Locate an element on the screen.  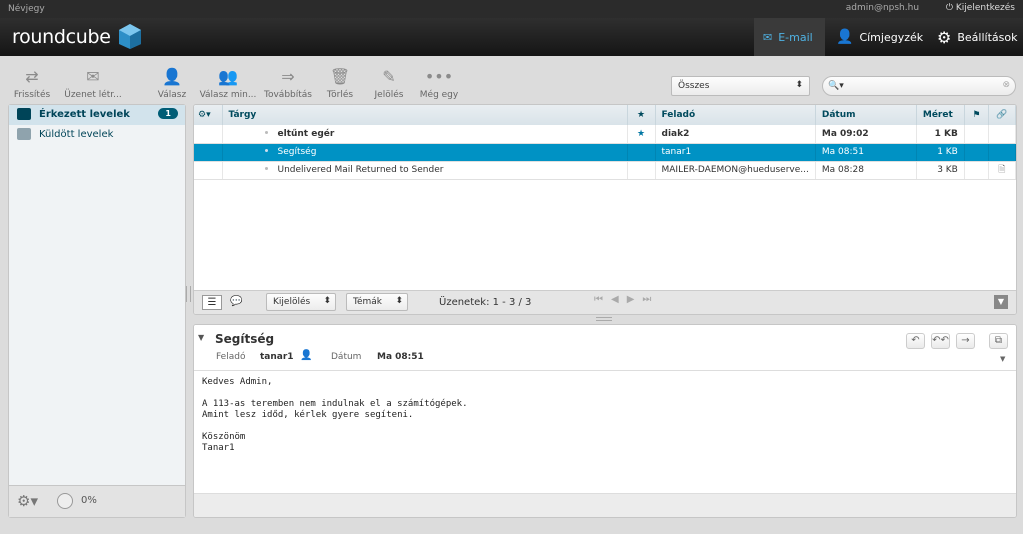
tab-contacts: 👤 Címjegyzék is located at coordinates (879, 37).